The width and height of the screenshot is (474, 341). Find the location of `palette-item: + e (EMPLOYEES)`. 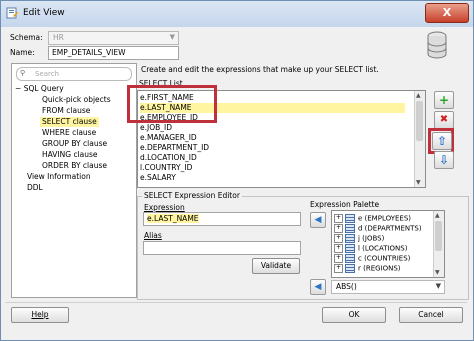

palette-item: + e (EMPLOYEES) is located at coordinates (372, 218).